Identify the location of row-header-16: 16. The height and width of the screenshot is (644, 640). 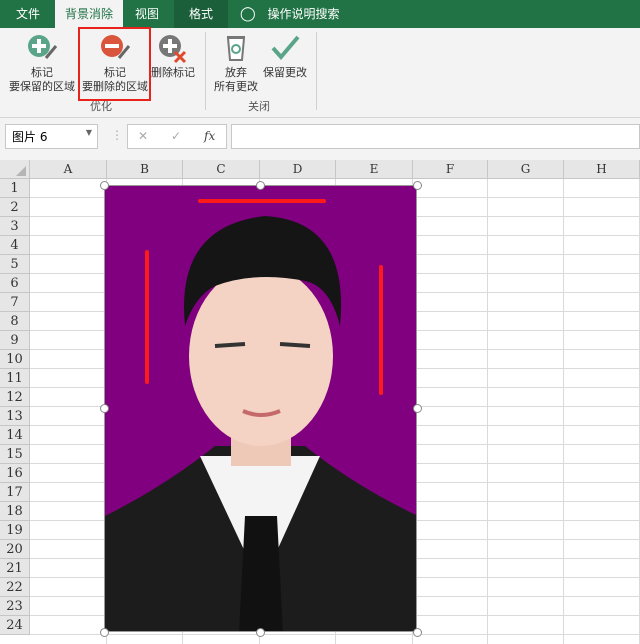
(15, 473).